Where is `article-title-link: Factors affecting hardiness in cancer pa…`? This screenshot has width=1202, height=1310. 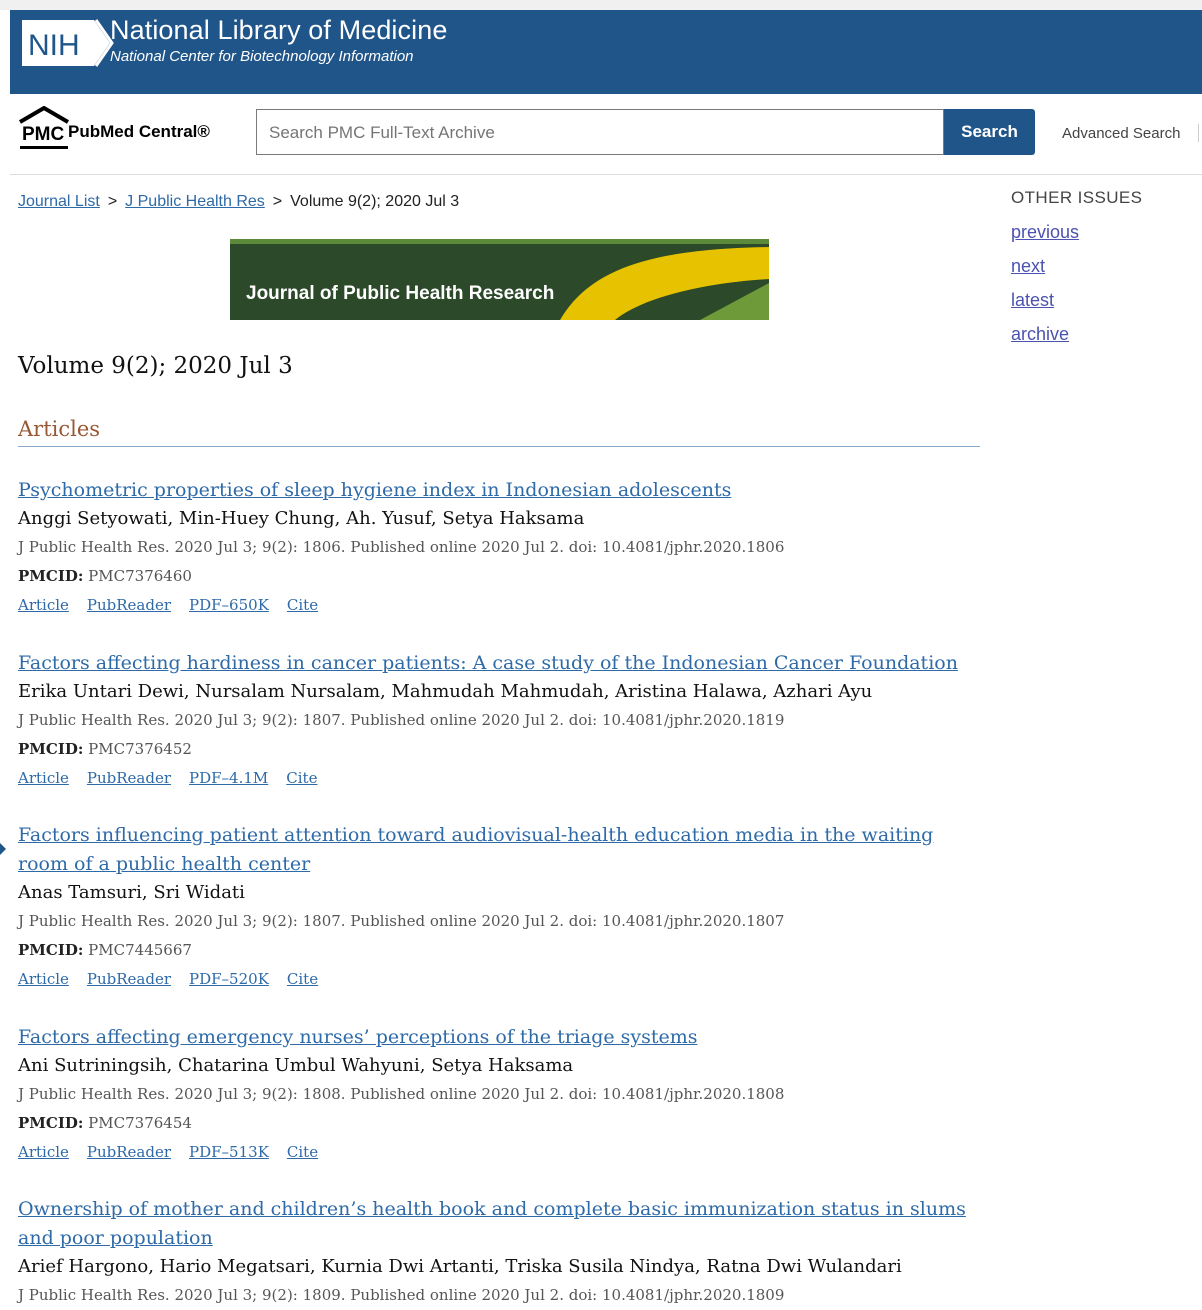
article-title-link: Factors affecting hardiness in cancer pa… is located at coordinates (500, 663).